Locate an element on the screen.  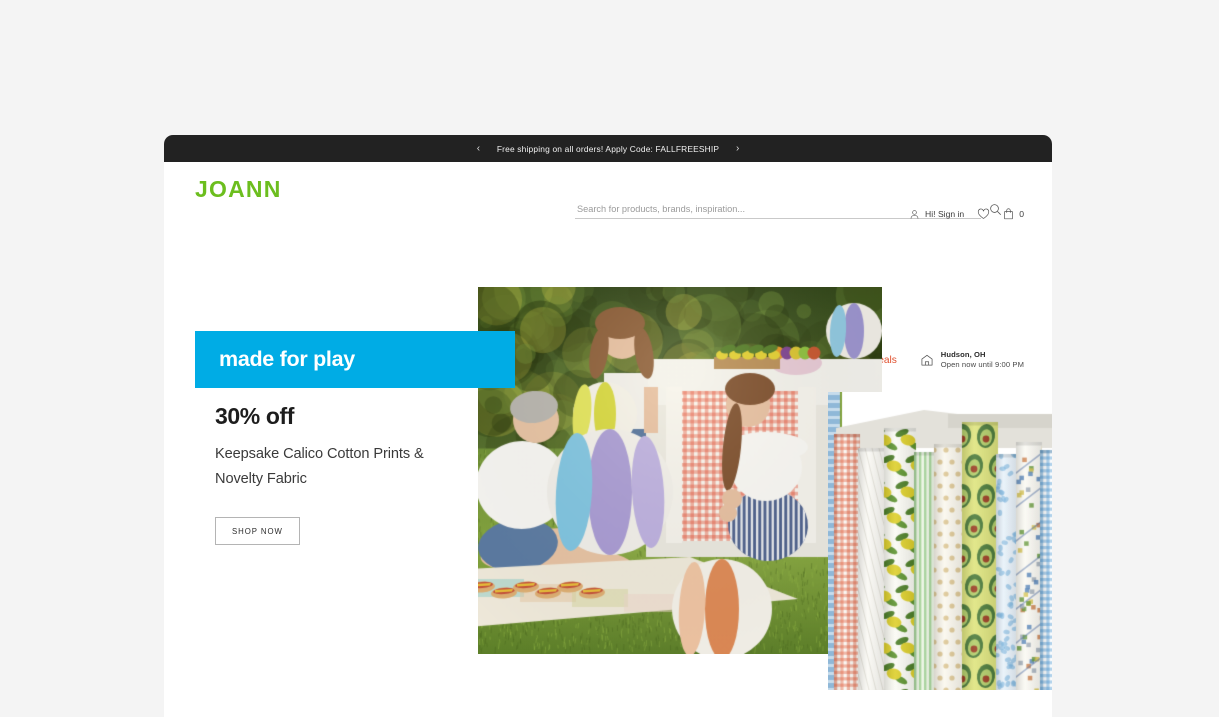
hero-band: made for play is located at coordinates (355, 359).